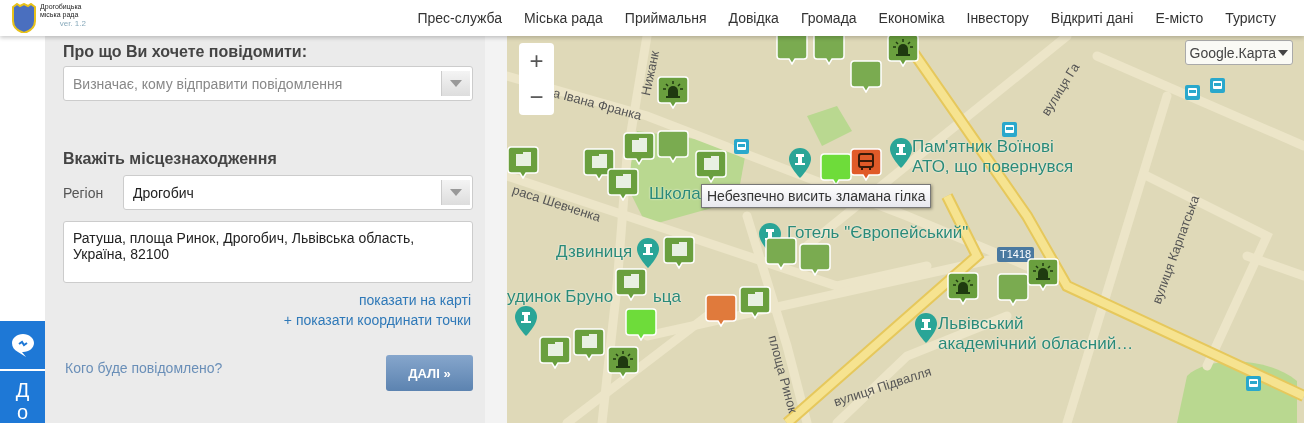 This screenshot has width=1304, height=423. Describe the element at coordinates (170, 159) in the screenshot. I see `section-heading: Вкажіть місцезнаходження` at that location.